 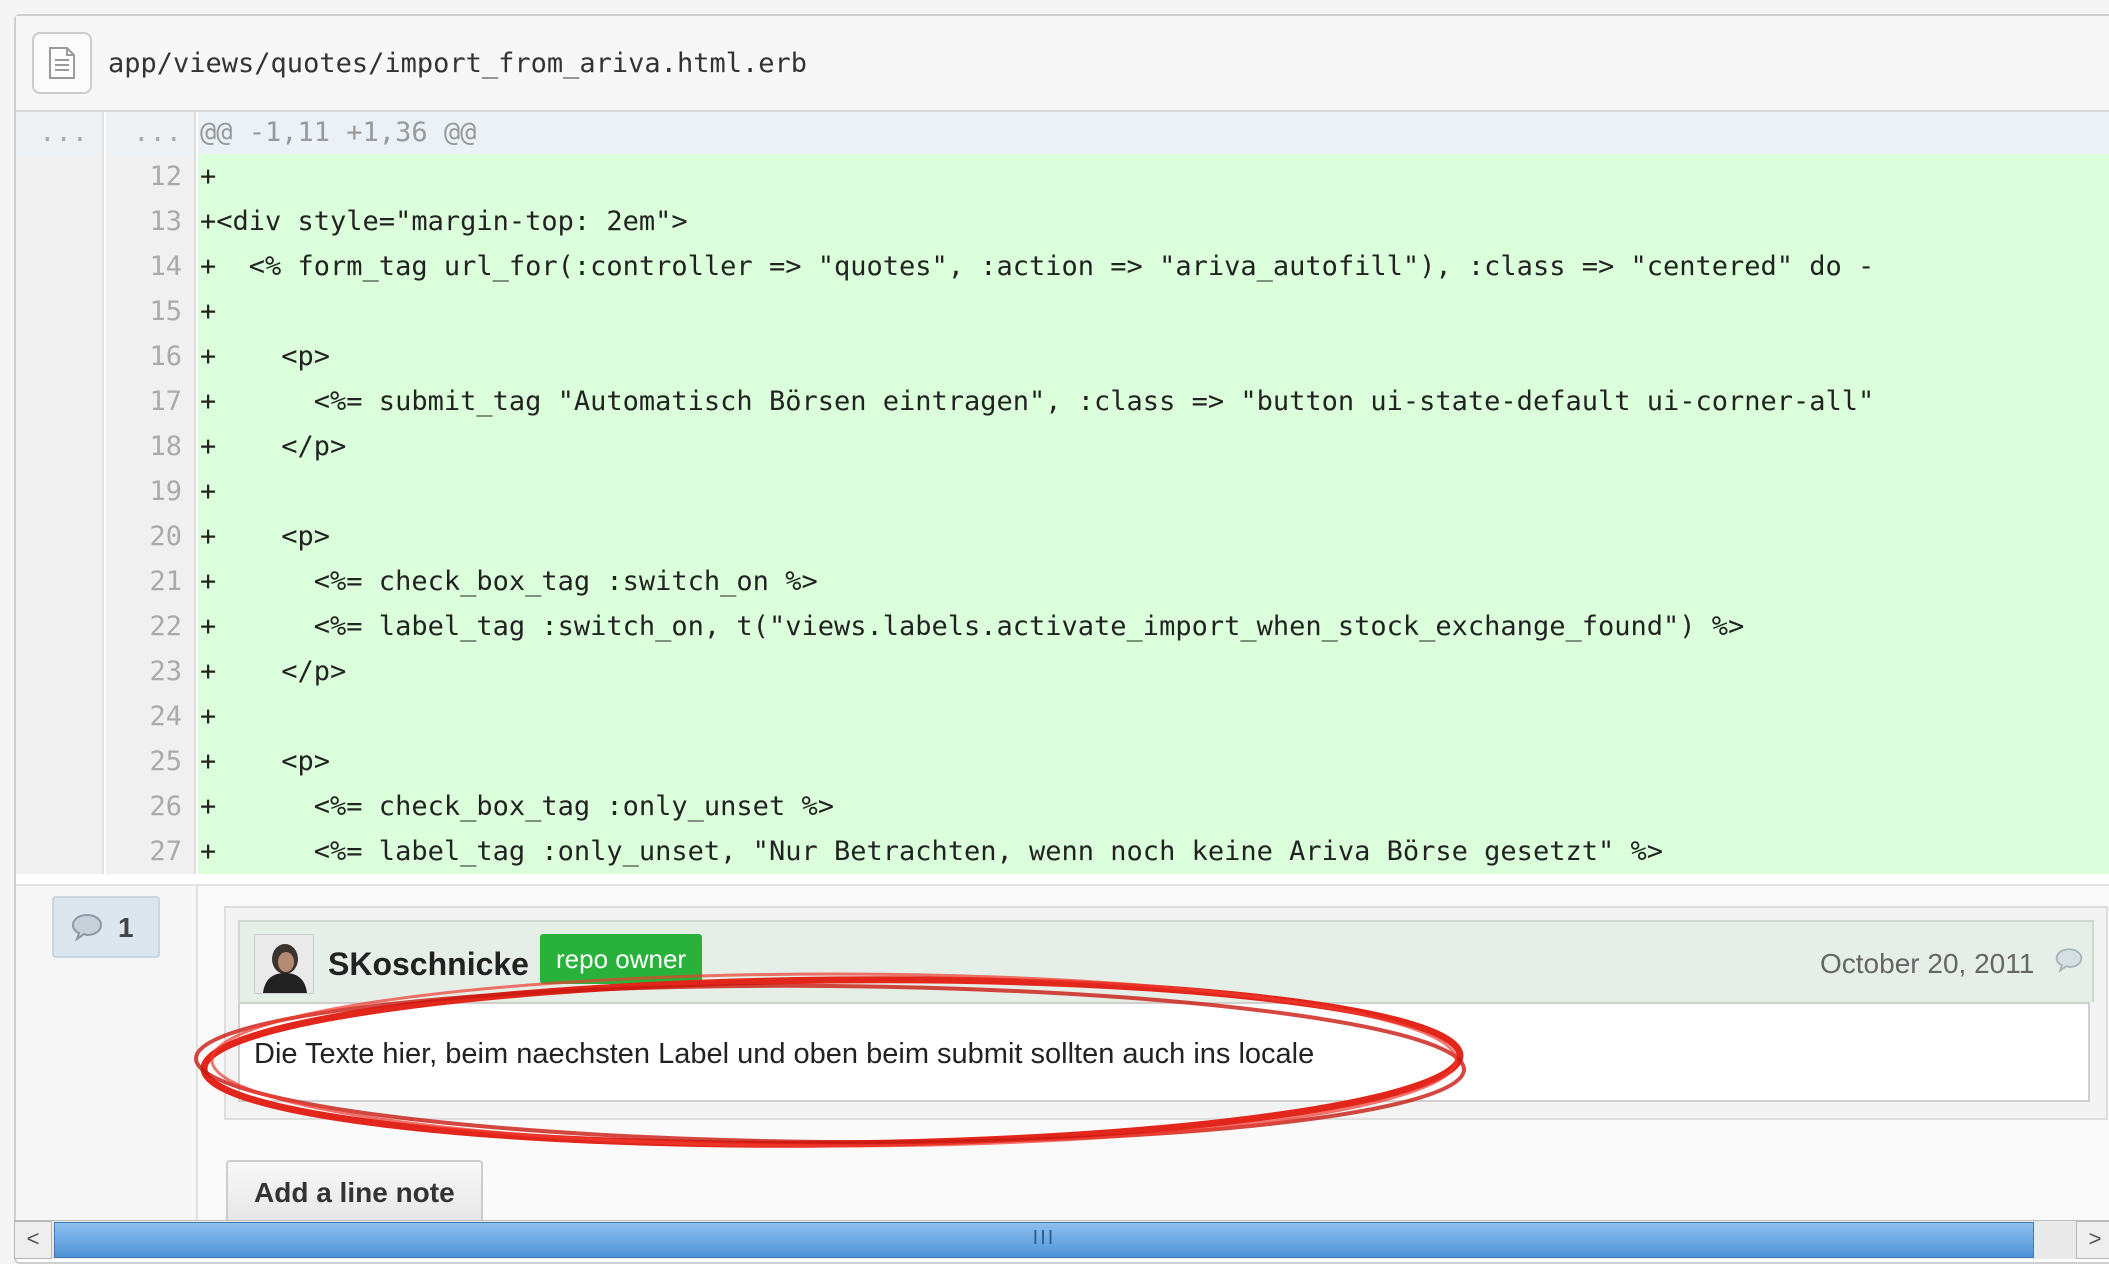 I want to click on diff-line-row: 24 +, so click(x=1062, y=716).